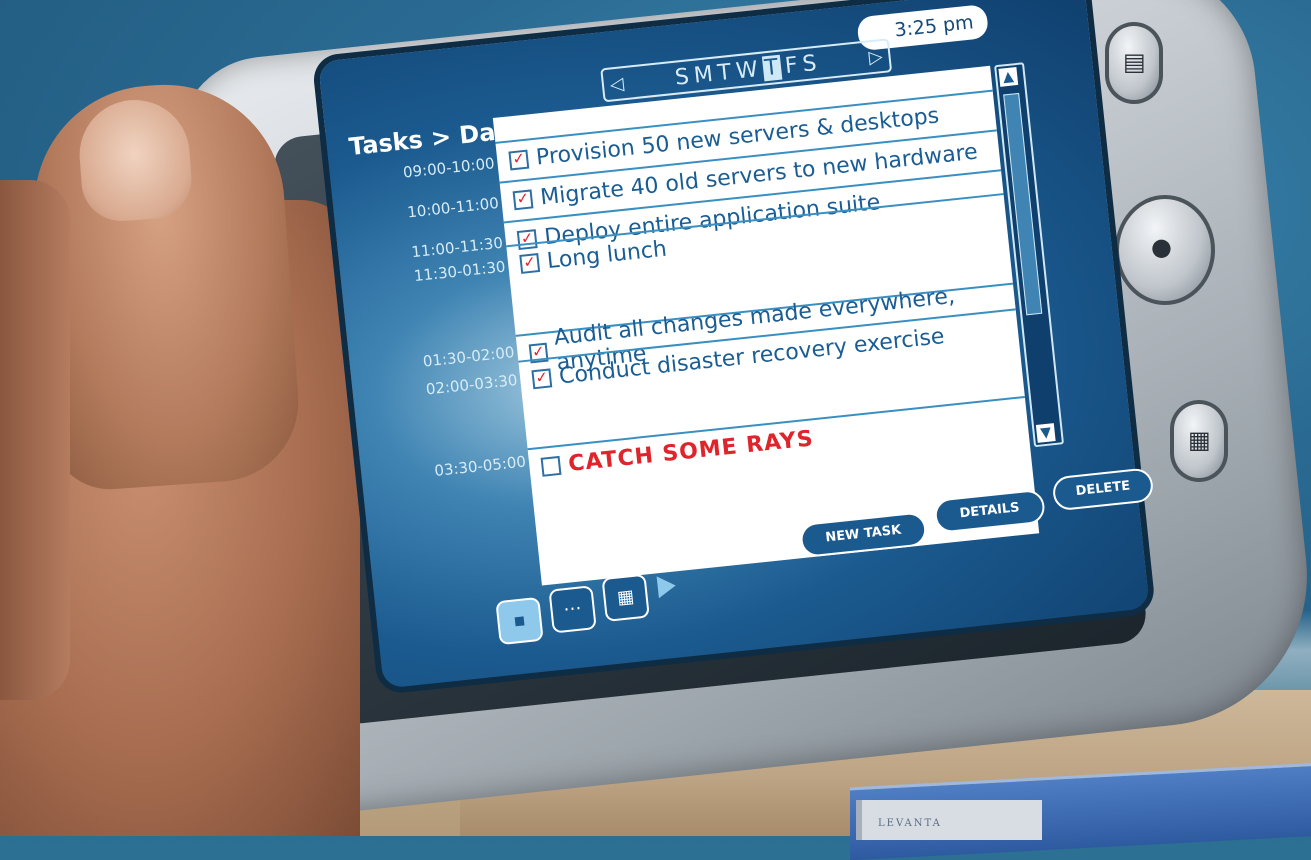  I want to click on task-row: CATCH SOME RAYS, so click(778, 441).